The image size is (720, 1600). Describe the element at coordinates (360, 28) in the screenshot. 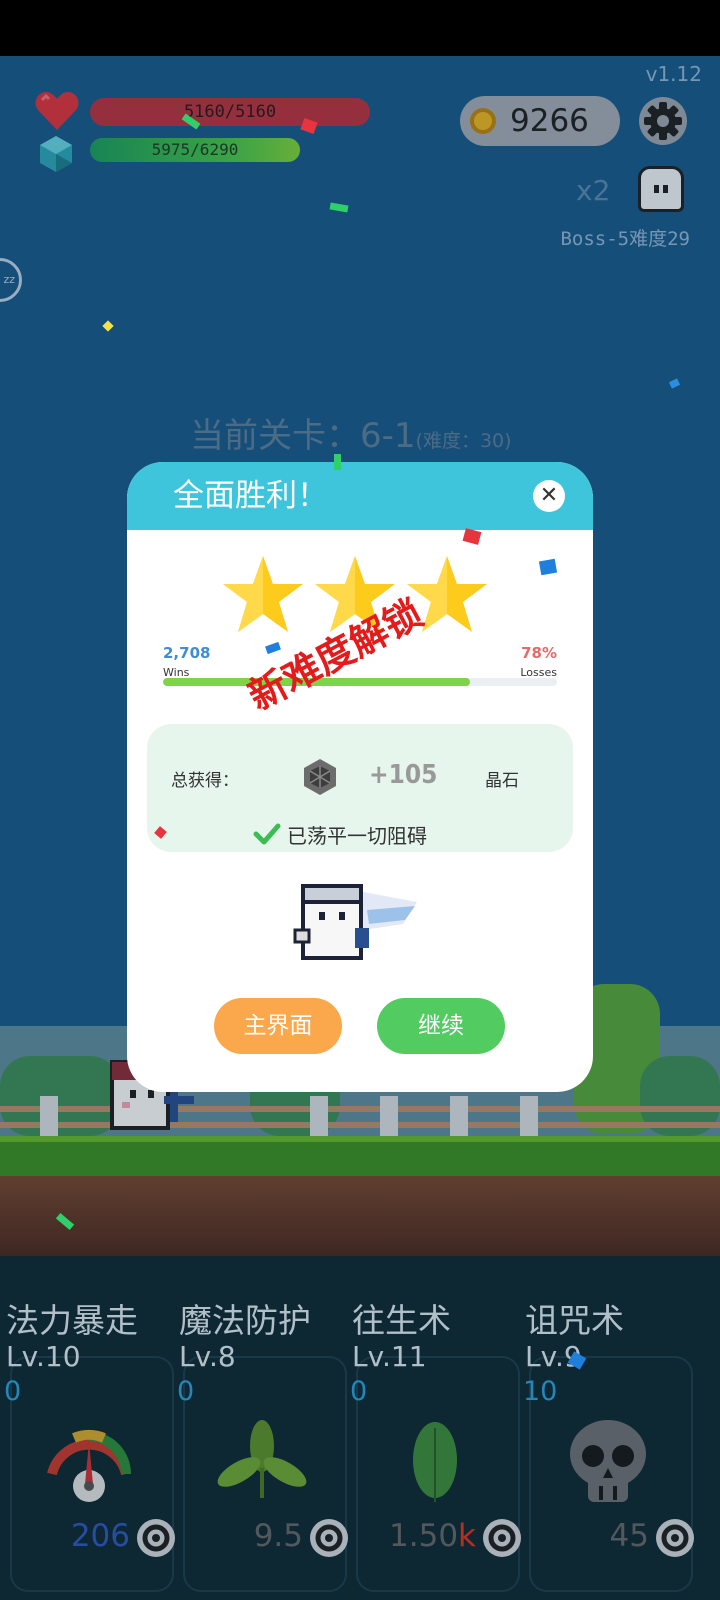

I see `status-bar` at that location.